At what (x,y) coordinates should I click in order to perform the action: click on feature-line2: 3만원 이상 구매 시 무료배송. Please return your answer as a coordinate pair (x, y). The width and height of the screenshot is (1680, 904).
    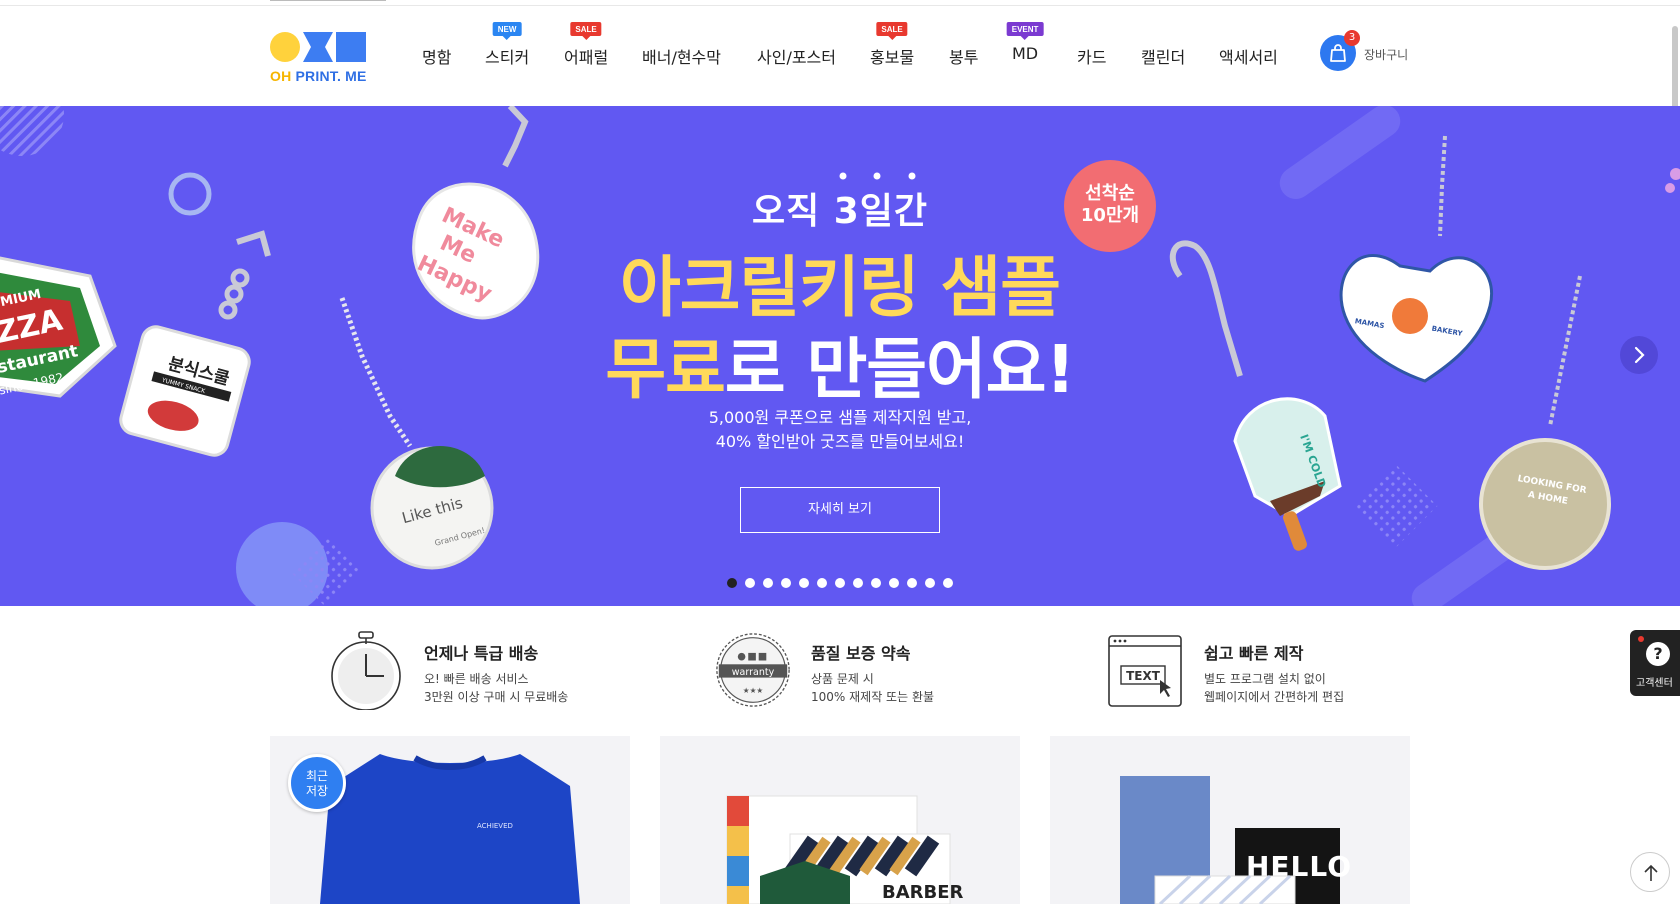
    Looking at the image, I should click on (496, 697).